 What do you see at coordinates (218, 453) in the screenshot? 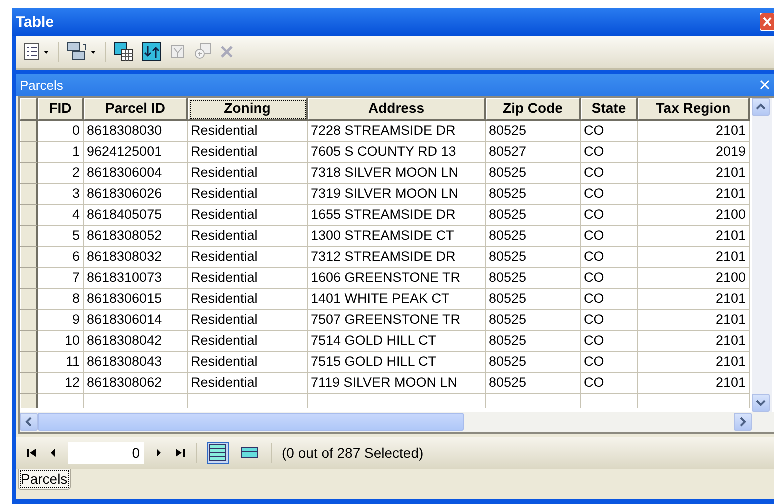
I see `show-all-records-button` at bounding box center [218, 453].